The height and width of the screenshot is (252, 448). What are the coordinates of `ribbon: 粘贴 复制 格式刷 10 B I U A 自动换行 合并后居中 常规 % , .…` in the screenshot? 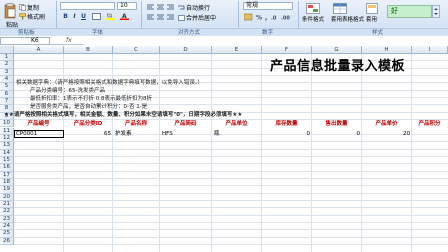 It's located at (224, 18).